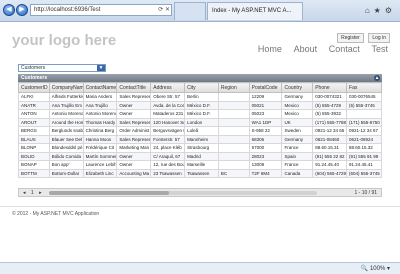  What do you see at coordinates (168, 173) in the screenshot?
I see `table-cell: 23 Tsawassen` at bounding box center [168, 173].